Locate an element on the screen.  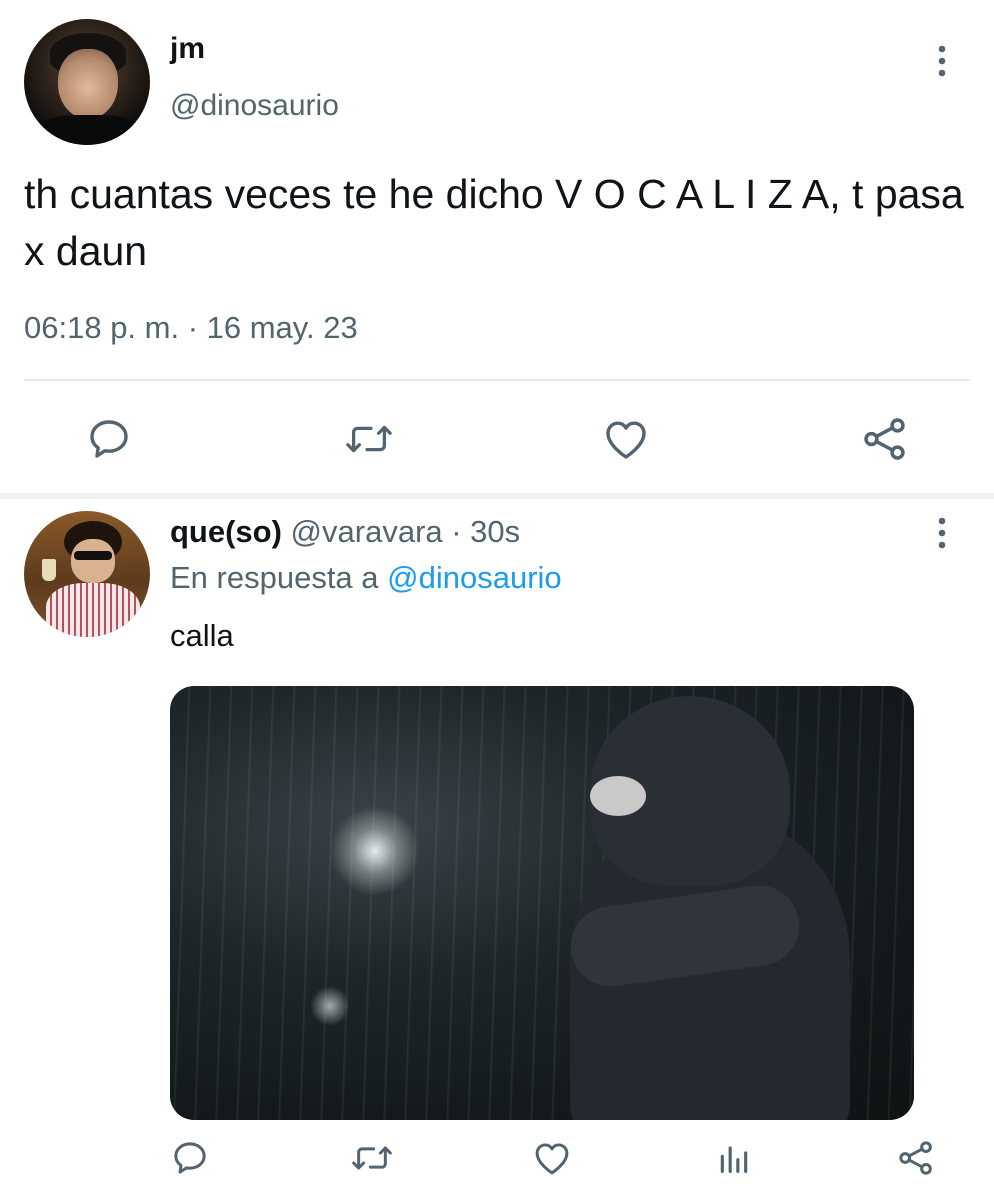
section-divider is located at coordinates (497, 496).